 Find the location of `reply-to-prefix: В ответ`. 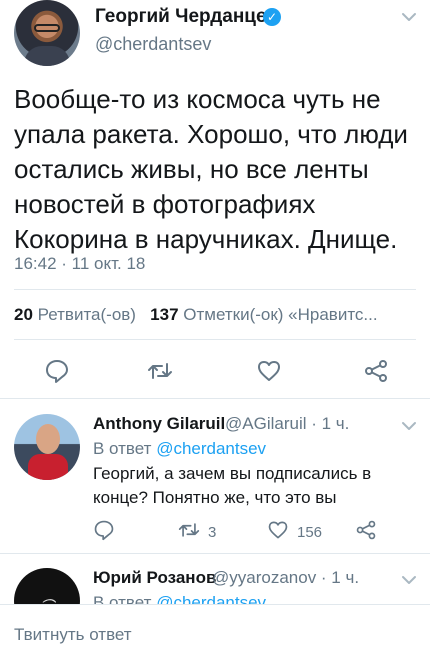

reply-to-prefix: В ответ is located at coordinates (122, 448).